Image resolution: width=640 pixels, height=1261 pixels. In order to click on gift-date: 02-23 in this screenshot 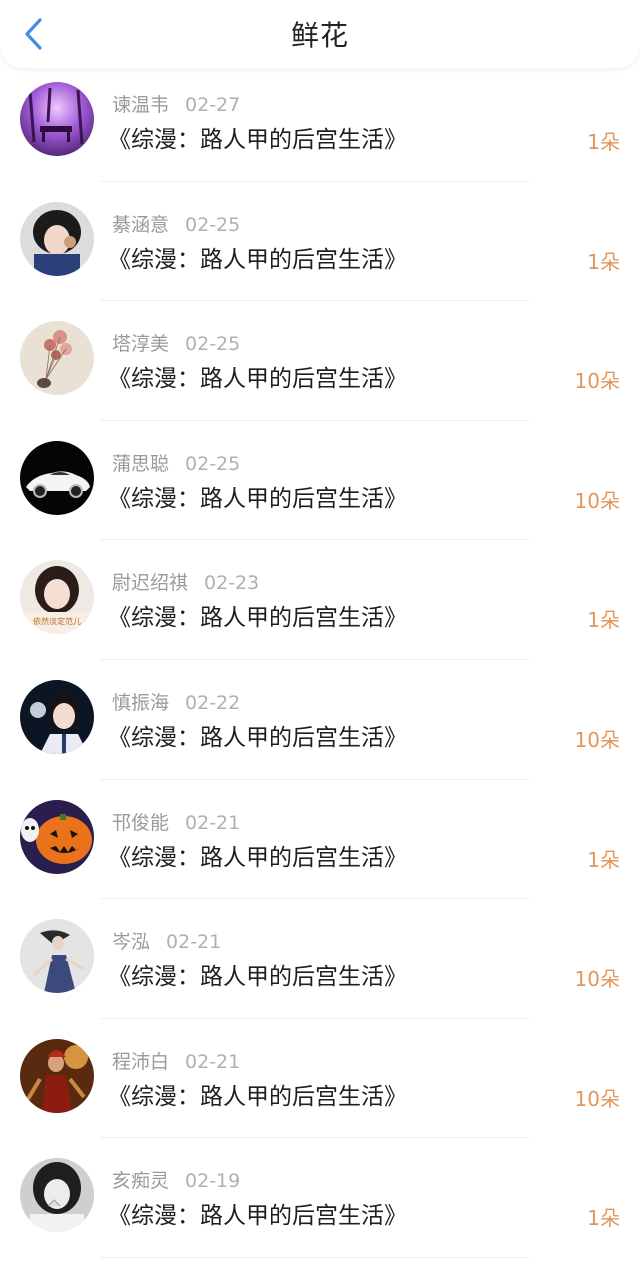, I will do `click(232, 583)`.